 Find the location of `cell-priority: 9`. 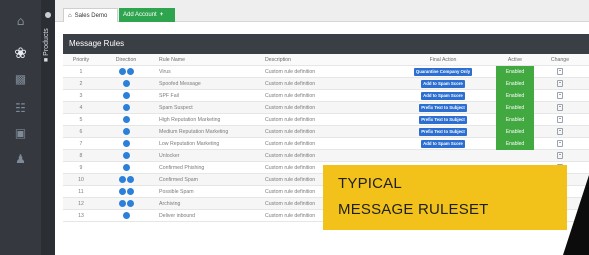

cell-priority: 9 is located at coordinates (81, 168).